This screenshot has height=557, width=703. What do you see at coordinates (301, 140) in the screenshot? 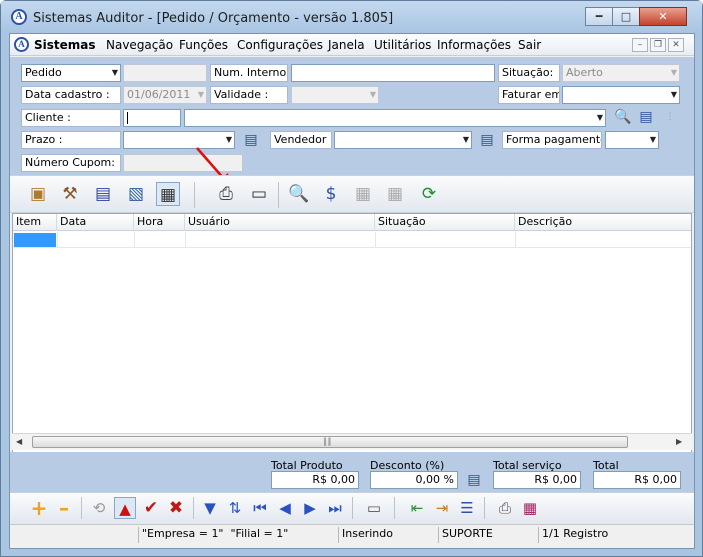
I see `vendedor-label: Vendedor :` at bounding box center [301, 140].